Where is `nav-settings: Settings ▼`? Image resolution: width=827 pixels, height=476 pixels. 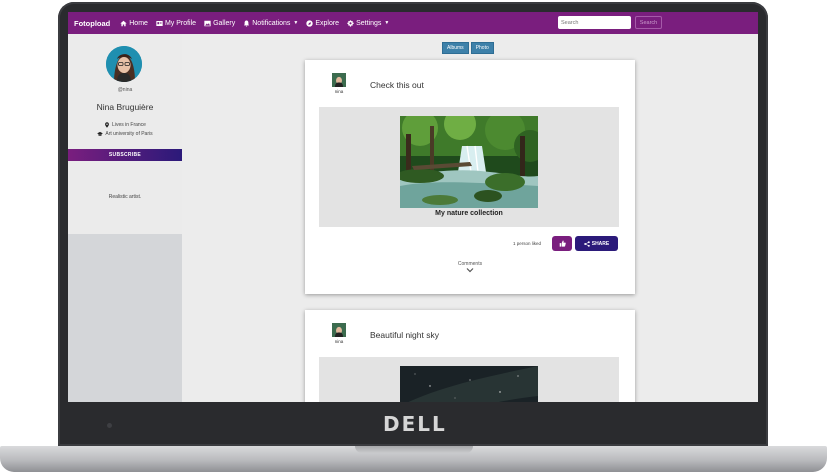
nav-settings: Settings ▼ is located at coordinates (368, 23).